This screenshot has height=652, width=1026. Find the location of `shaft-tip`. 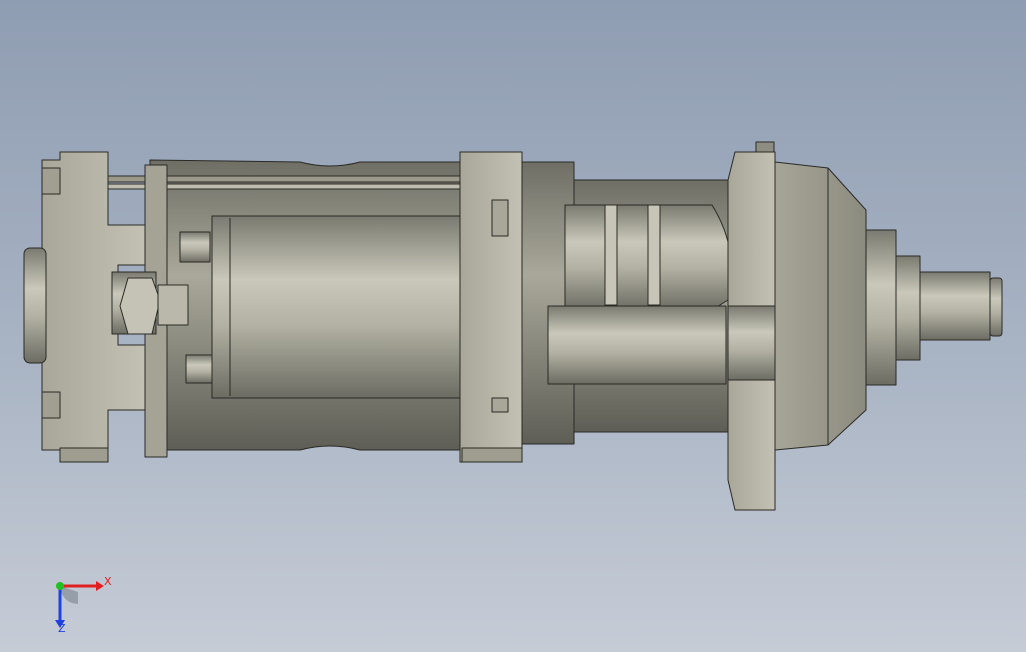

shaft-tip is located at coordinates (996, 307).